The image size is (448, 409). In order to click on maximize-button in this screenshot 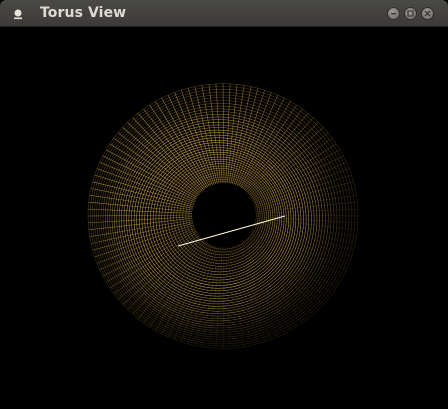, I will do `click(410, 13)`.